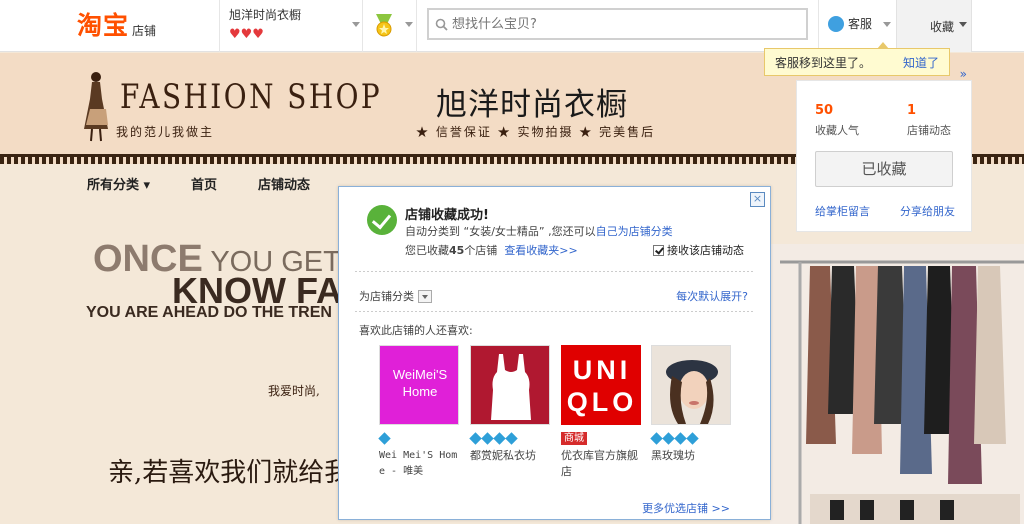  Describe the element at coordinates (634, 231) in the screenshot. I see `self-categorize-link: 自己为店铺分类` at that location.